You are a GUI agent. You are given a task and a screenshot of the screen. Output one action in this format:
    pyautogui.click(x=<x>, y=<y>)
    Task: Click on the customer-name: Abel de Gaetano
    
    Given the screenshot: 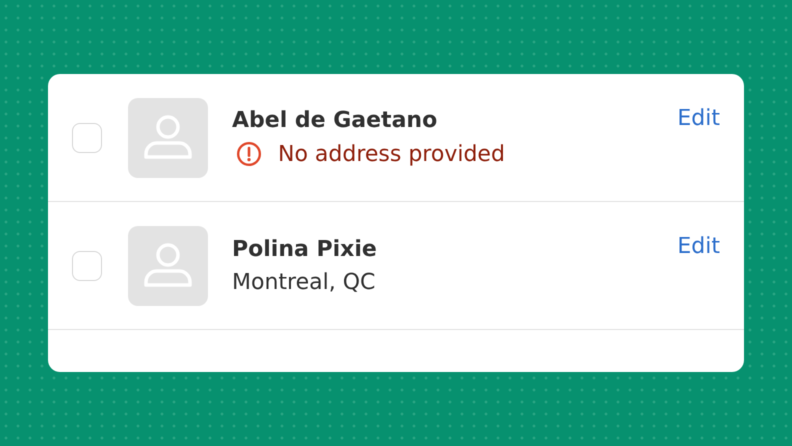 What is the action you would take?
    pyautogui.click(x=335, y=120)
    